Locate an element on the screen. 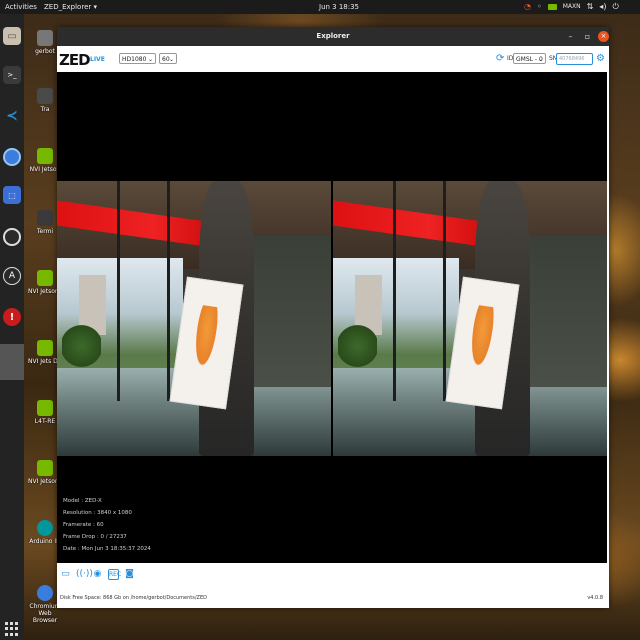  close-button: × is located at coordinates (603, 36).